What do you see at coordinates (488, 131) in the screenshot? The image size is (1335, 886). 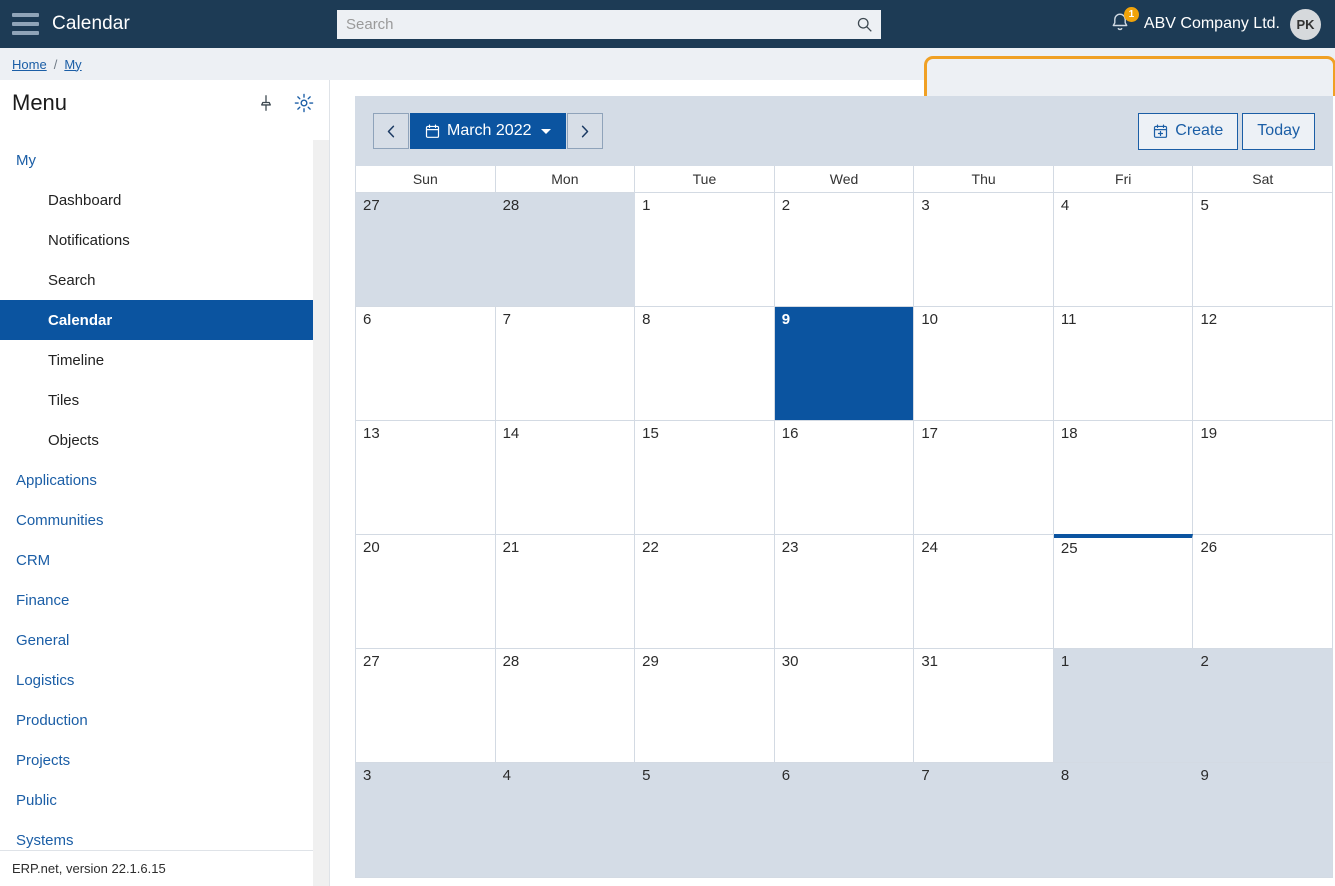 I see `month-picker-button: March 2022` at bounding box center [488, 131].